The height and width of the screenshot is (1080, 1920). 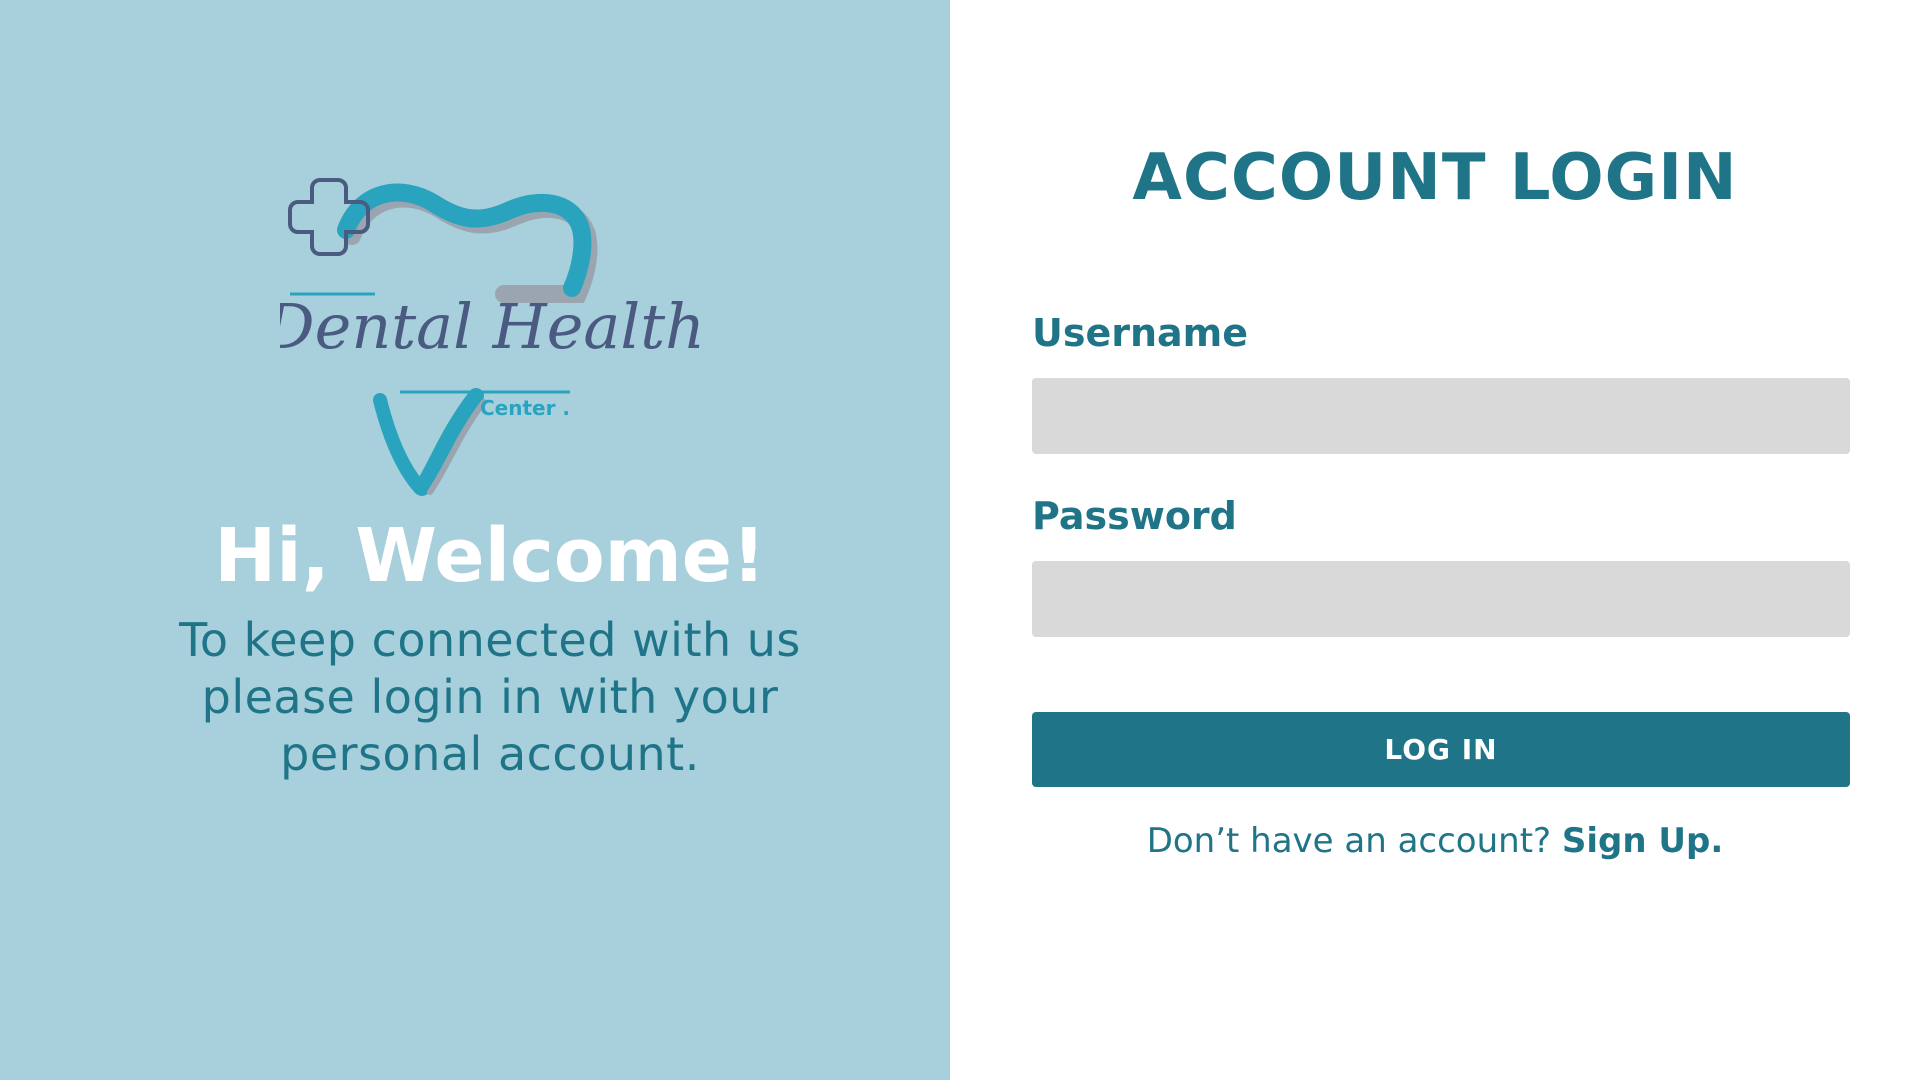 I want to click on username-label: Username, so click(x=1140, y=333).